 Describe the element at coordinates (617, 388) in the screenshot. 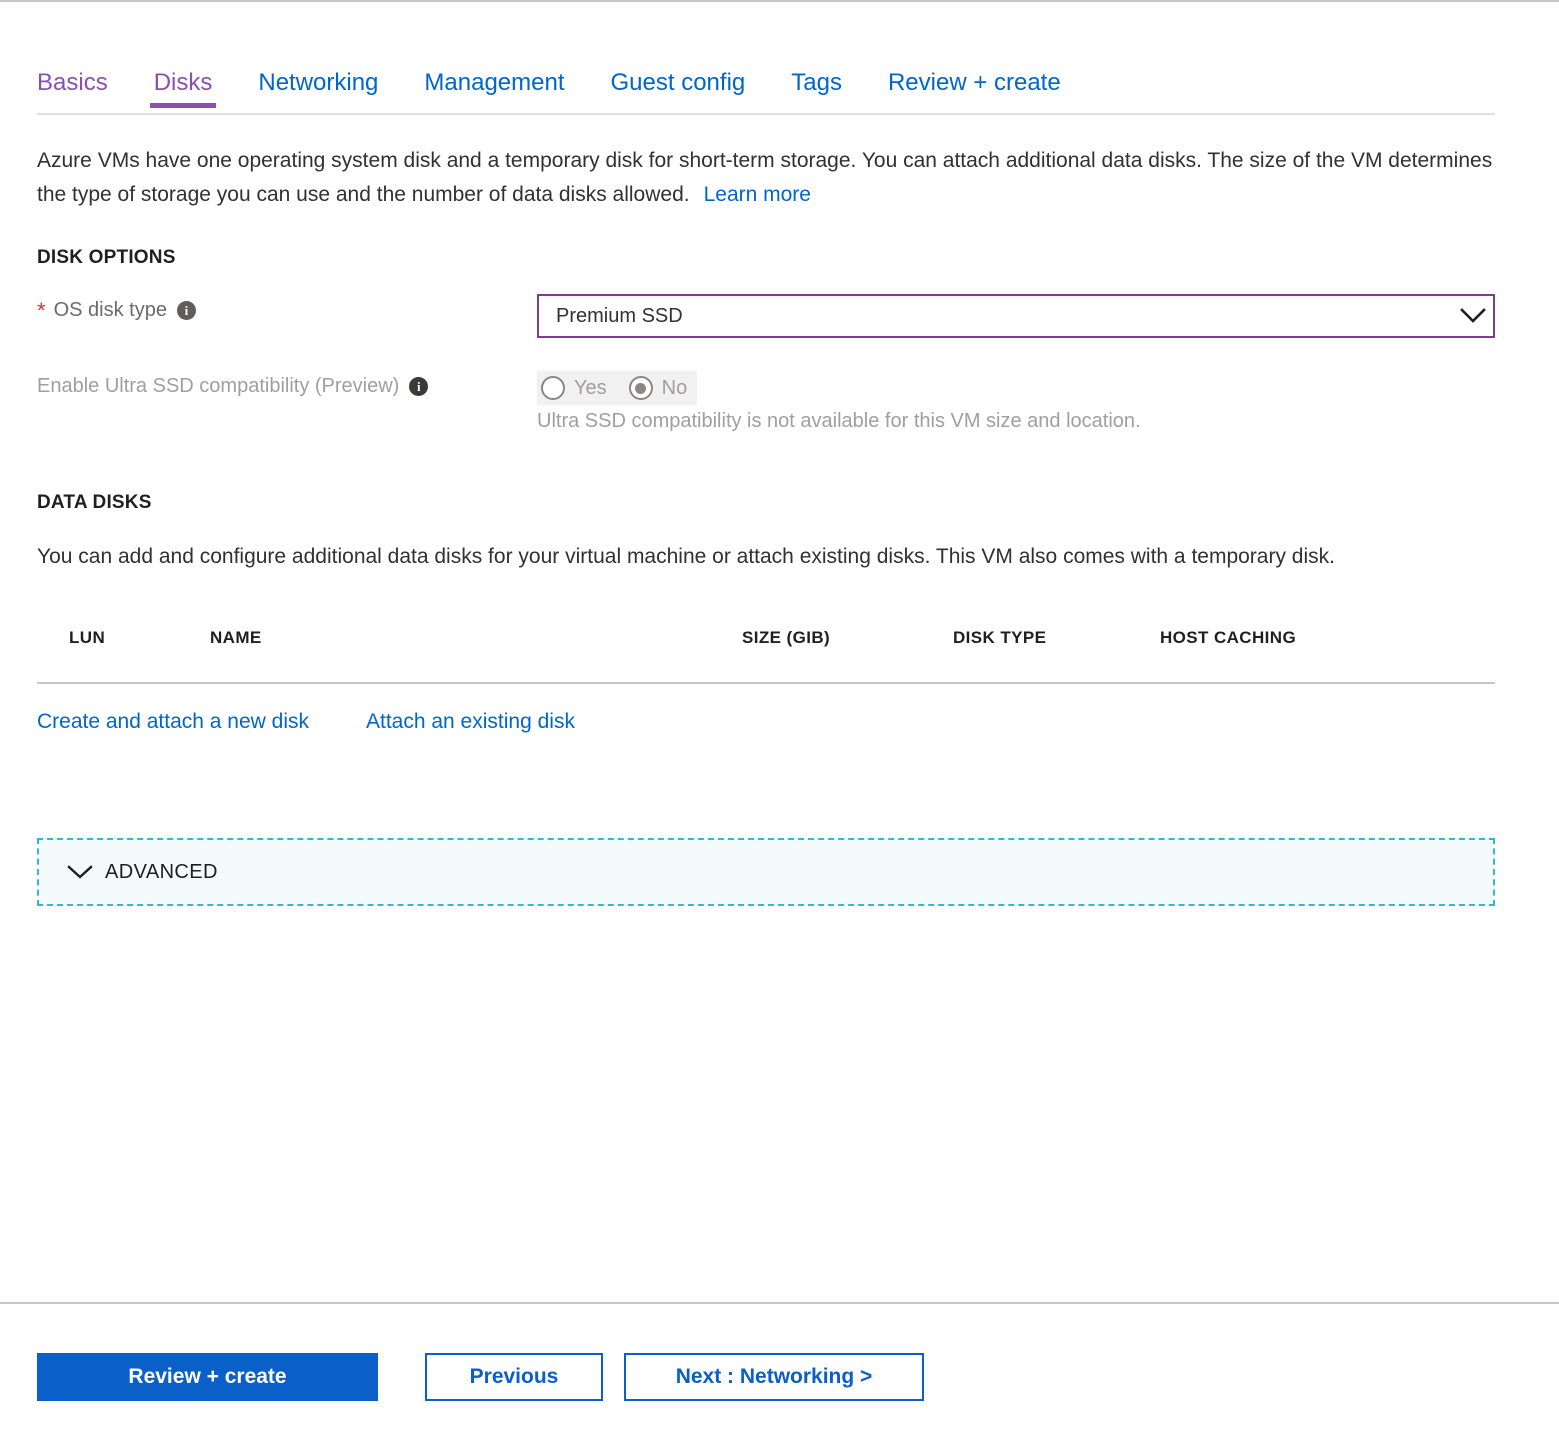

I see `ultra-ssd-radio-group: Yes No` at that location.